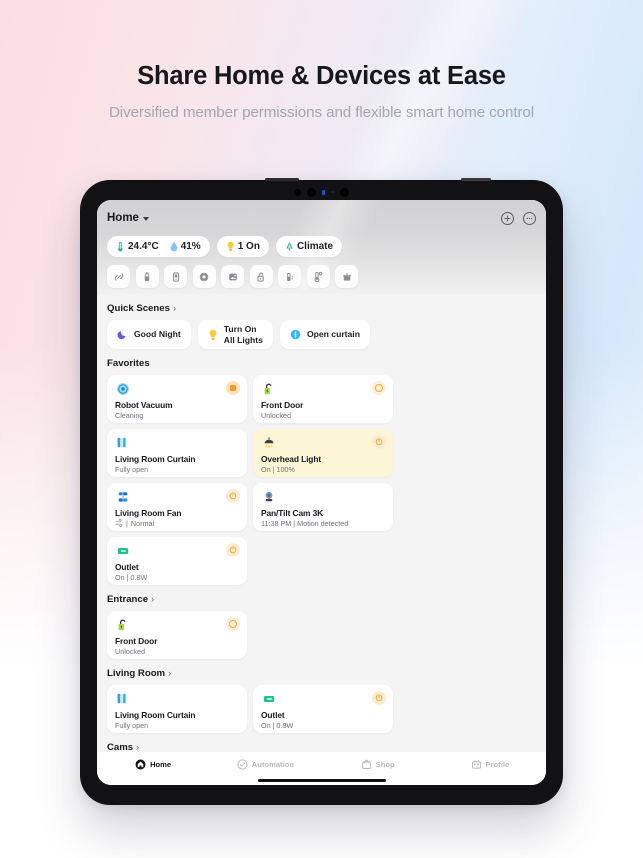  I want to click on camera-device-icon, so click(232, 276).